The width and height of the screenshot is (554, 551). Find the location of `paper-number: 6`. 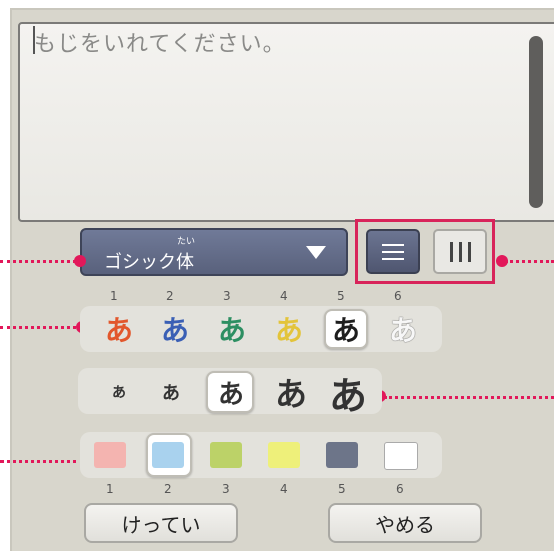

paper-number: 6 is located at coordinates (400, 489).